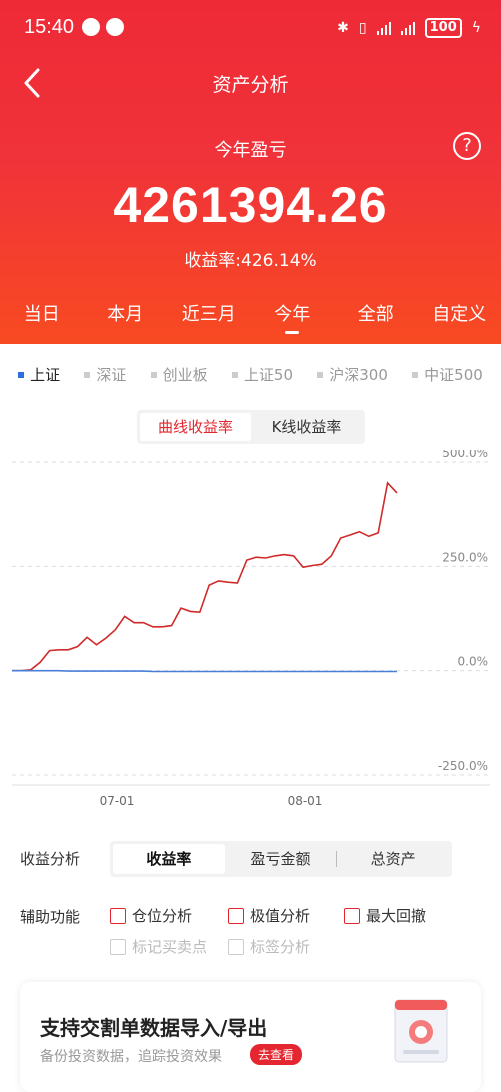 This screenshot has width=501, height=1092. Describe the element at coordinates (463, 766) in the screenshot. I see `y-tick-label: -250.0%` at that location.